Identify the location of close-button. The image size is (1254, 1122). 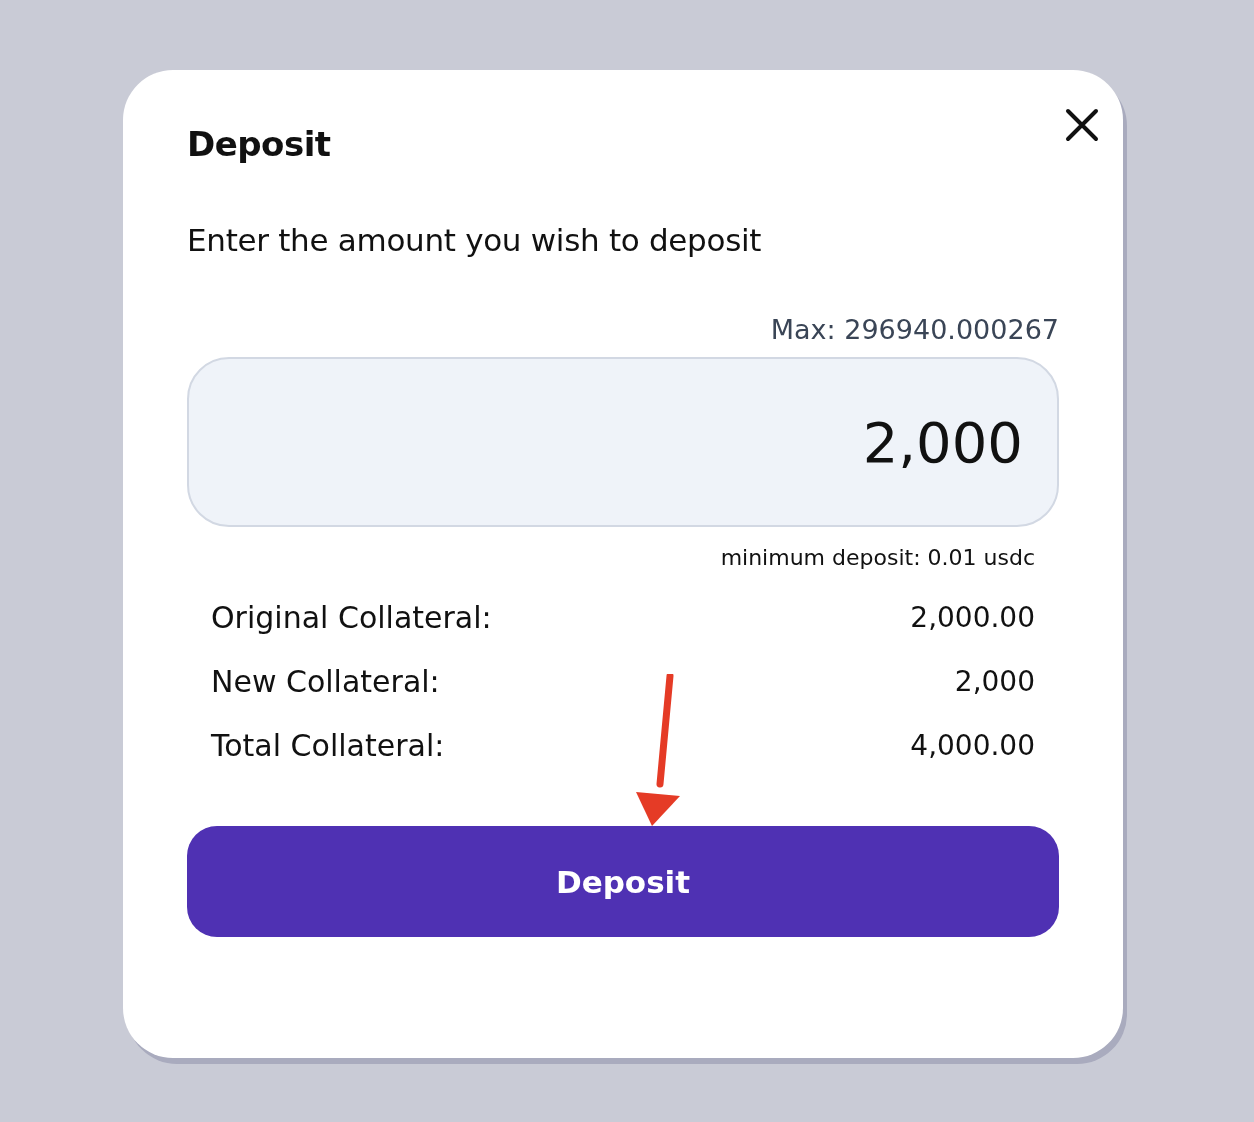
(1082, 125).